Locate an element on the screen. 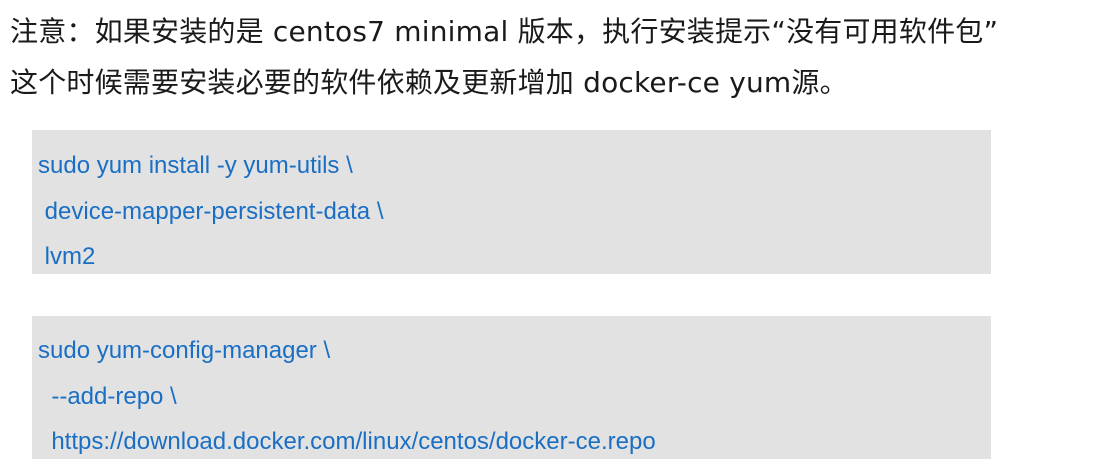 The height and width of the screenshot is (469, 1102). code-line: sudo yum-config-manager \ is located at coordinates (184, 350).